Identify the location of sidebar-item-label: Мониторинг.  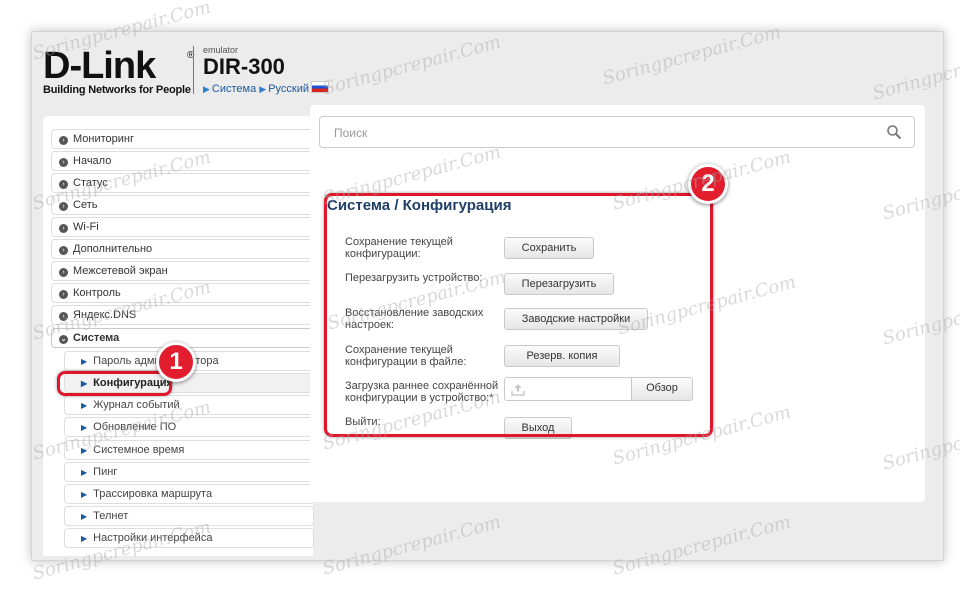
(104, 139).